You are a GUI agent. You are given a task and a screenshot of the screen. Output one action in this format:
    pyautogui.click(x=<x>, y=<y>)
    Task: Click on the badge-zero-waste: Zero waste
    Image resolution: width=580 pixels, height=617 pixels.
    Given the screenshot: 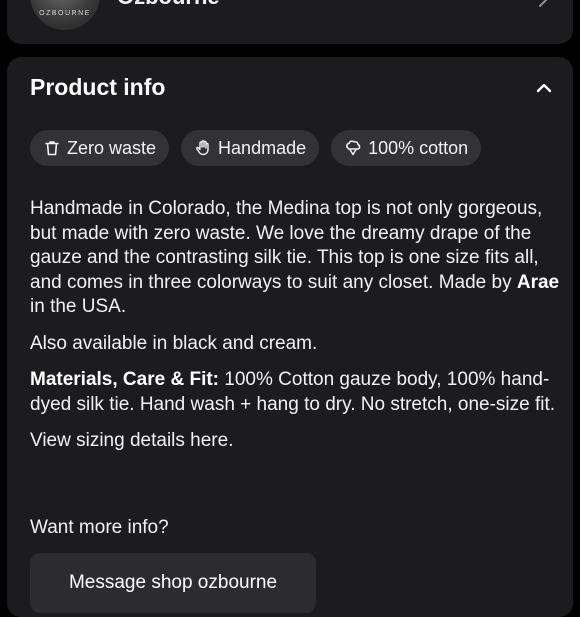 What is the action you would take?
    pyautogui.click(x=100, y=148)
    